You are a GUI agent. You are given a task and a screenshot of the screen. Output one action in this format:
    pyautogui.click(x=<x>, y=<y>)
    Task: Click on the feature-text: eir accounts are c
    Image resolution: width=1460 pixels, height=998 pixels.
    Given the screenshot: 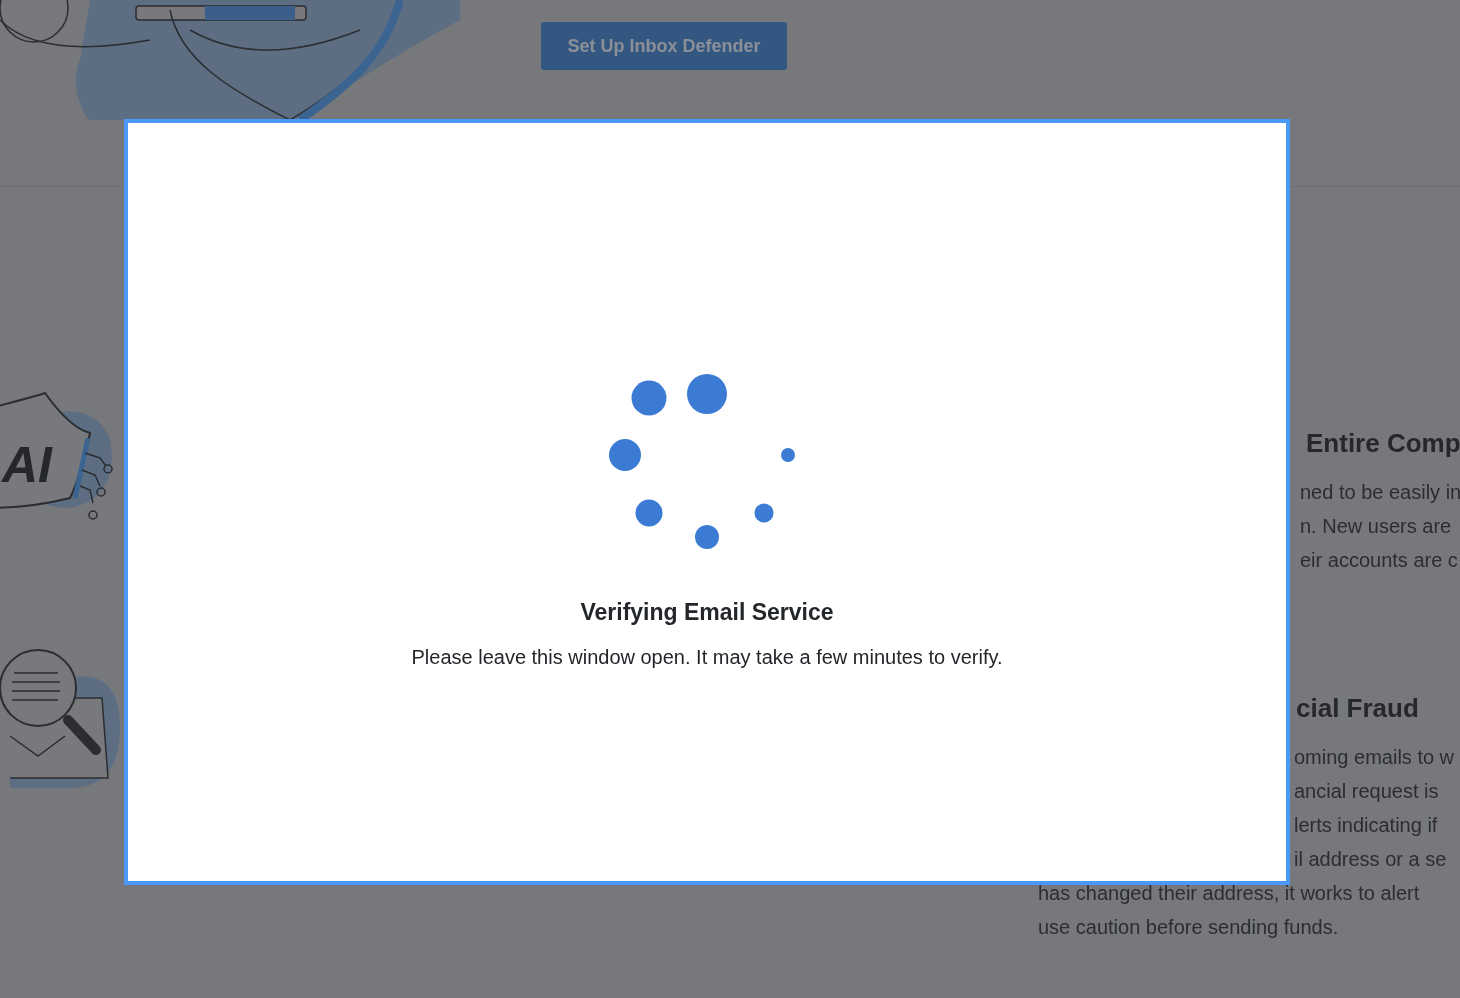 What is the action you would take?
    pyautogui.click(x=1379, y=560)
    